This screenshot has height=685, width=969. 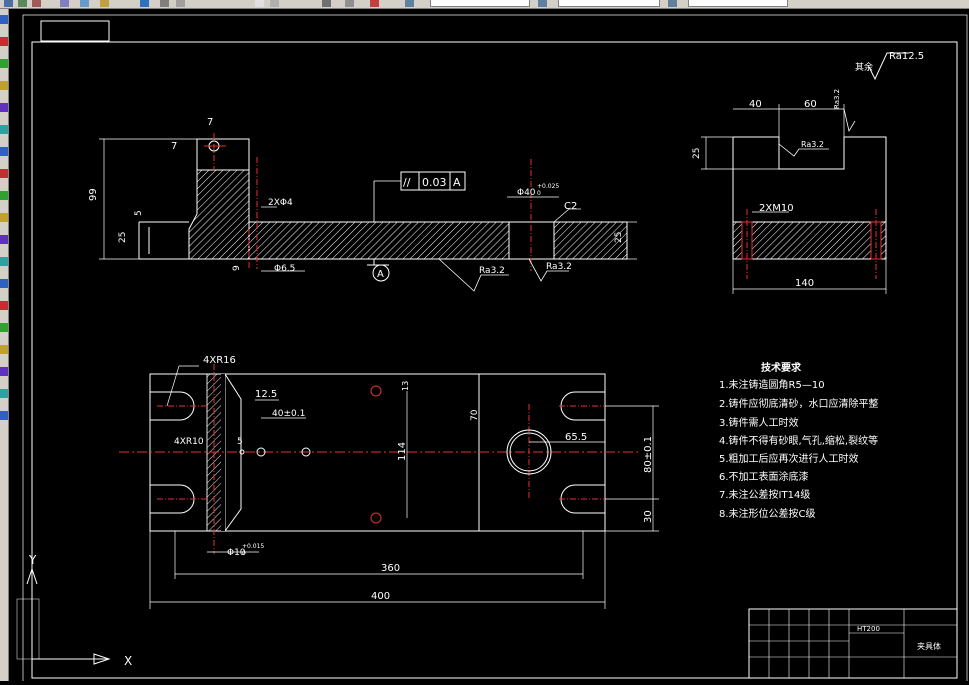 What do you see at coordinates (180, 3) in the screenshot?
I see `zoom-previous-icon` at bounding box center [180, 3].